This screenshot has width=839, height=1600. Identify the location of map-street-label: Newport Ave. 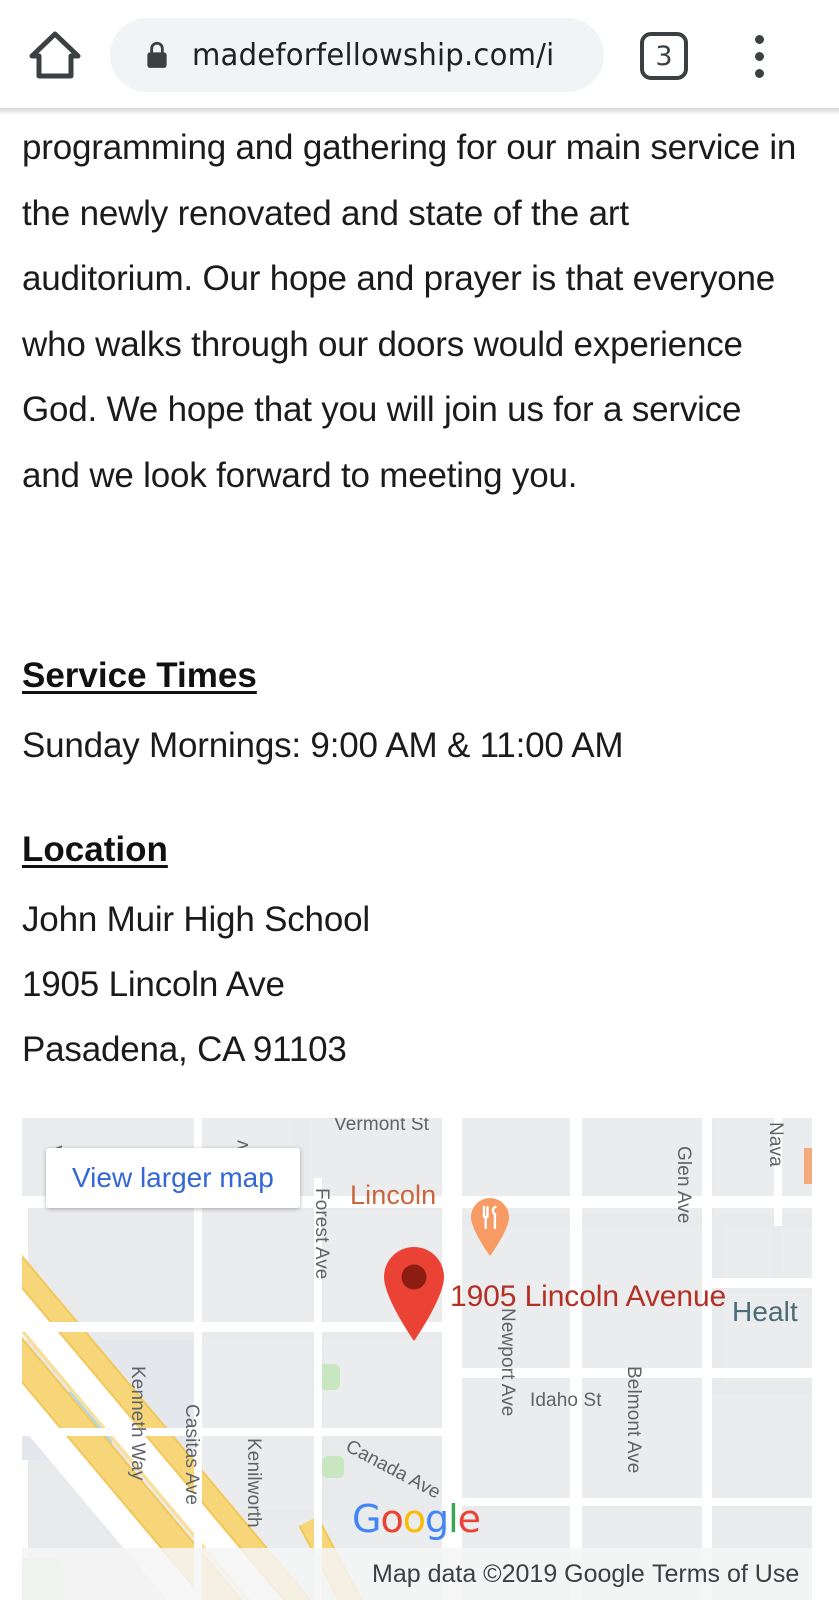
(507, 1362).